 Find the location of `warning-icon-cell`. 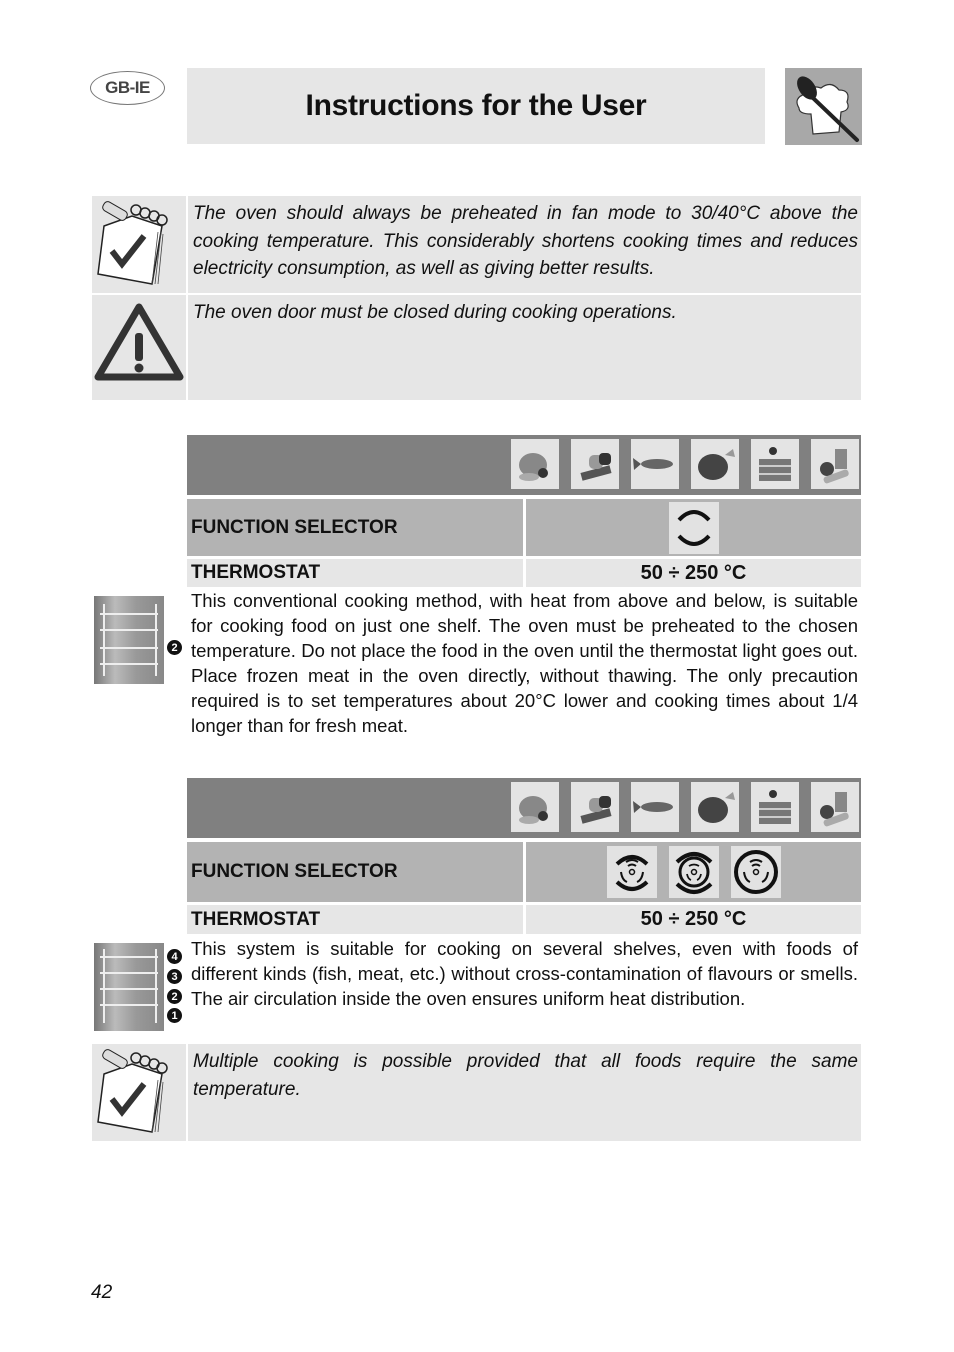

warning-icon-cell is located at coordinates (139, 347).